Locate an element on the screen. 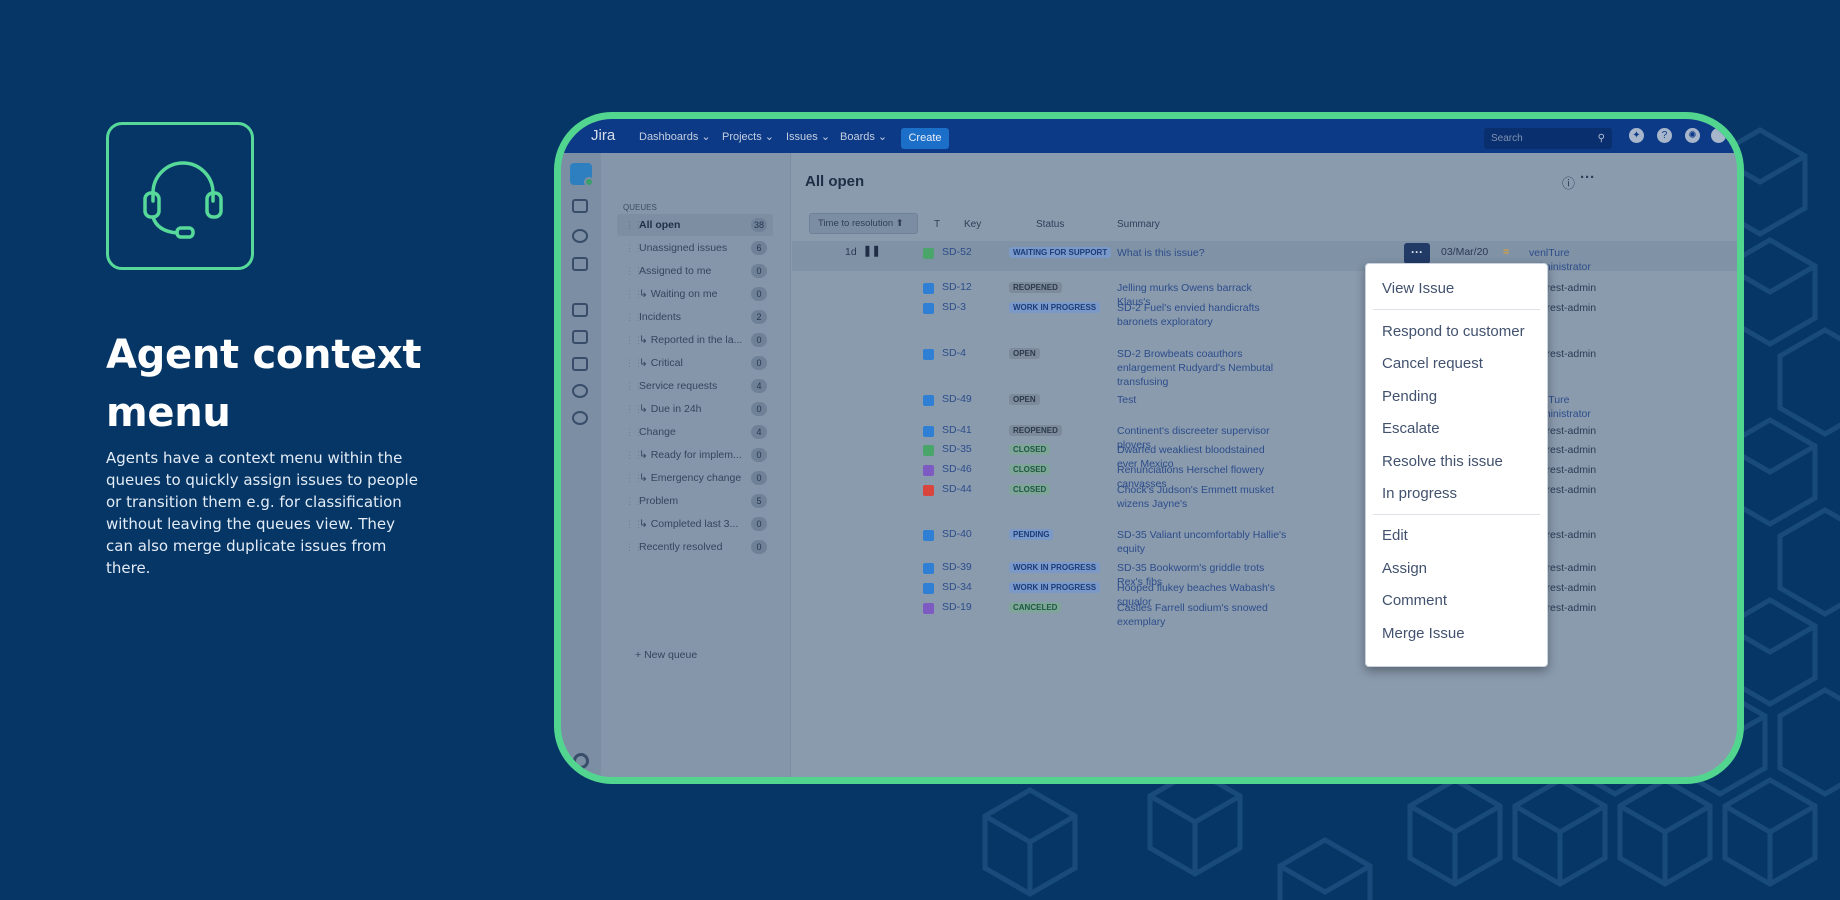 Image resolution: width=1840 pixels, height=900 pixels. column-summary: Summary is located at coordinates (1138, 224).